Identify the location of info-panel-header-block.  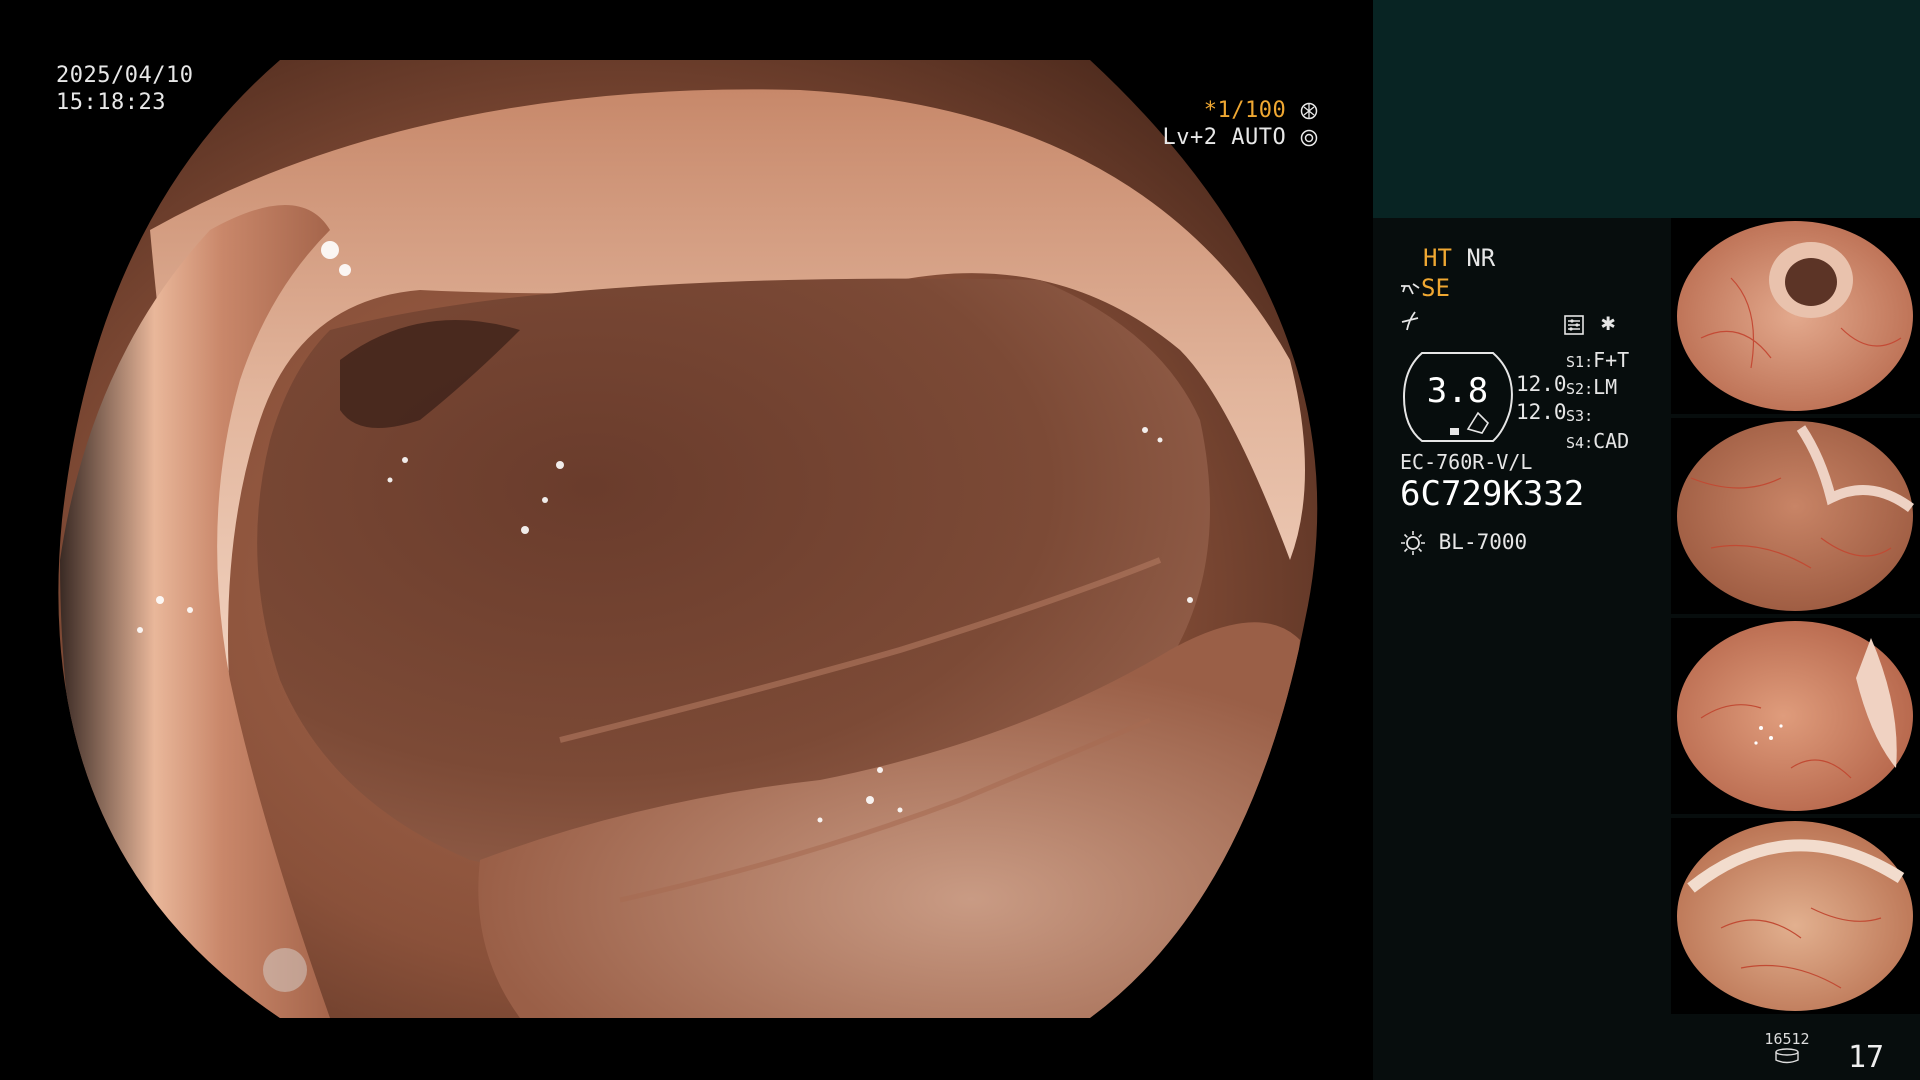
(1646, 109).